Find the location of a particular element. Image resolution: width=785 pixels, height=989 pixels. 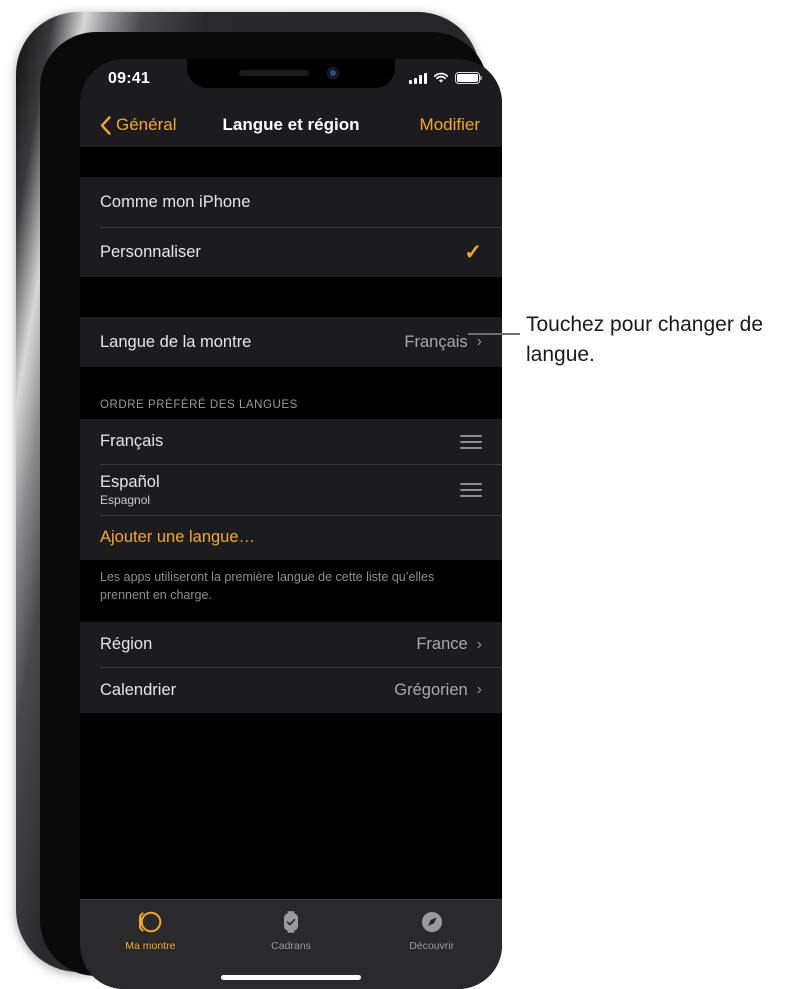

status-time: 09:41 is located at coordinates (129, 78).